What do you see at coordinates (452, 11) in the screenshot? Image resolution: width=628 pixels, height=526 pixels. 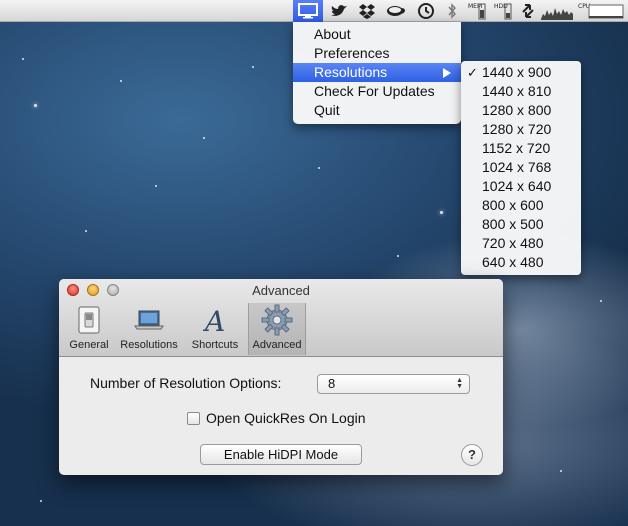 I see `bluetooth-icon` at bounding box center [452, 11].